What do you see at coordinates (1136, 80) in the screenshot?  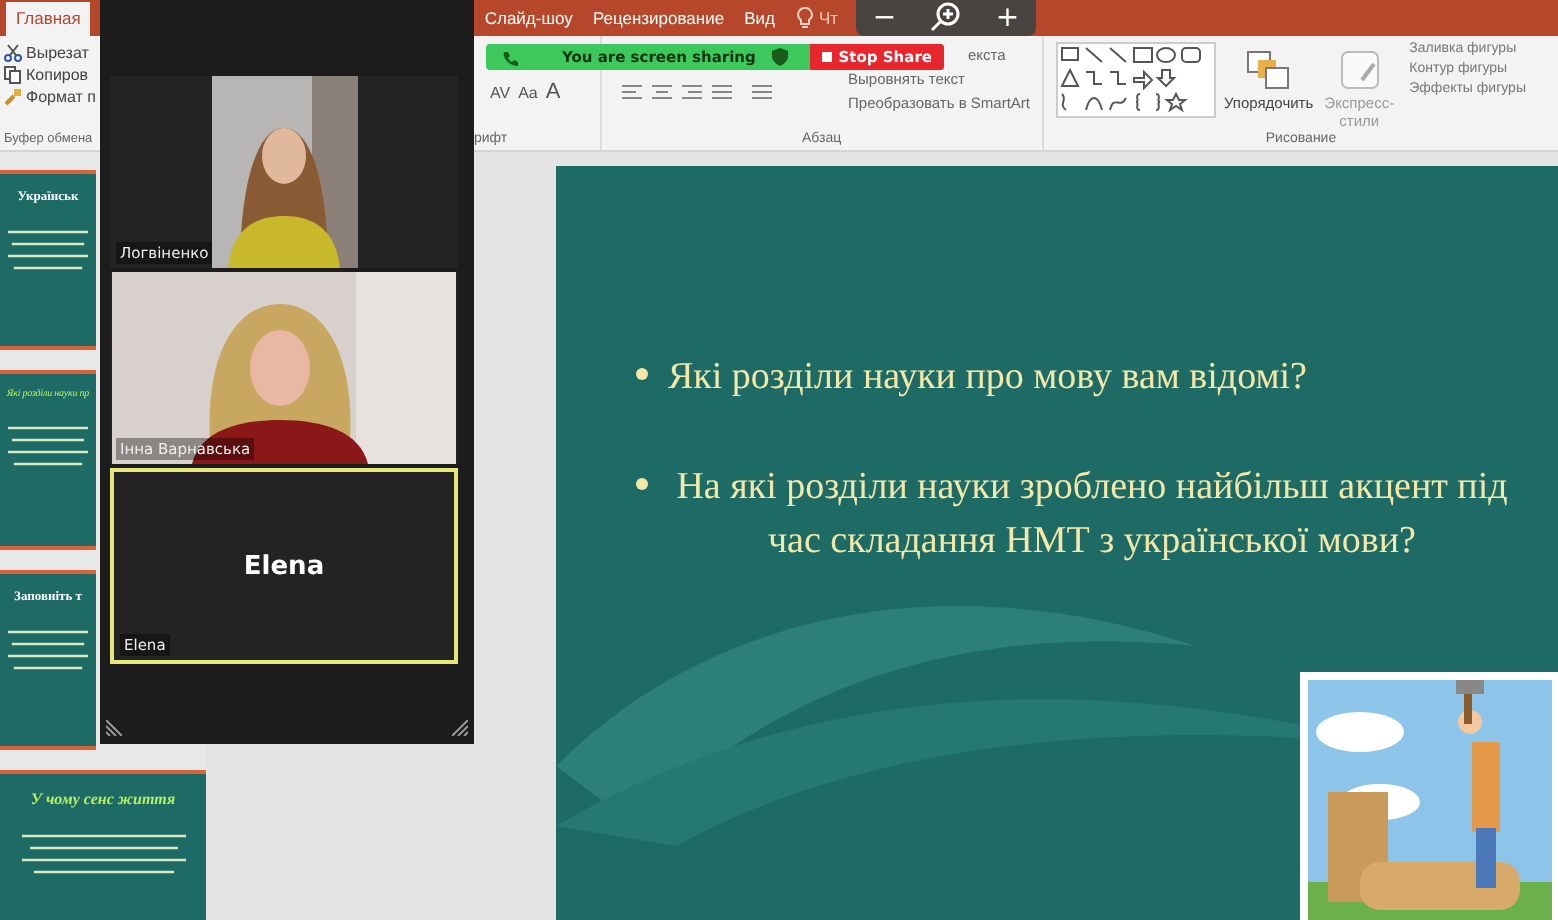 I see `shapes-gallery` at bounding box center [1136, 80].